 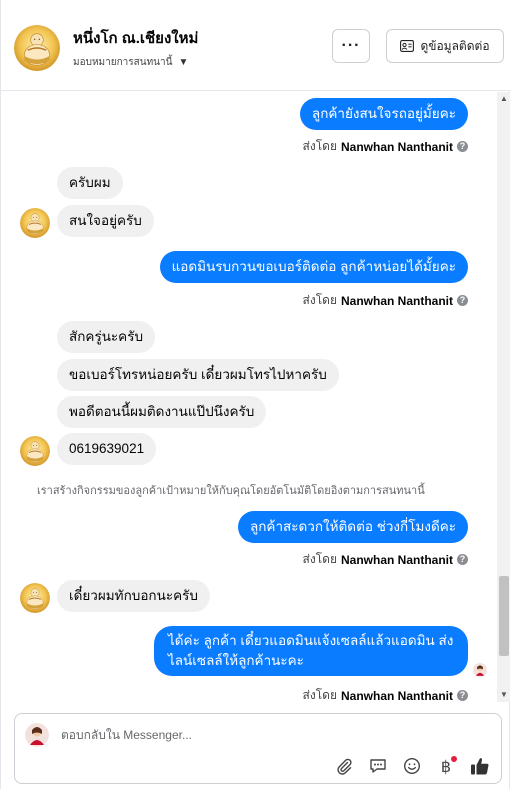 What do you see at coordinates (480, 670) in the screenshot?
I see `read-receipt-avatar` at bounding box center [480, 670].